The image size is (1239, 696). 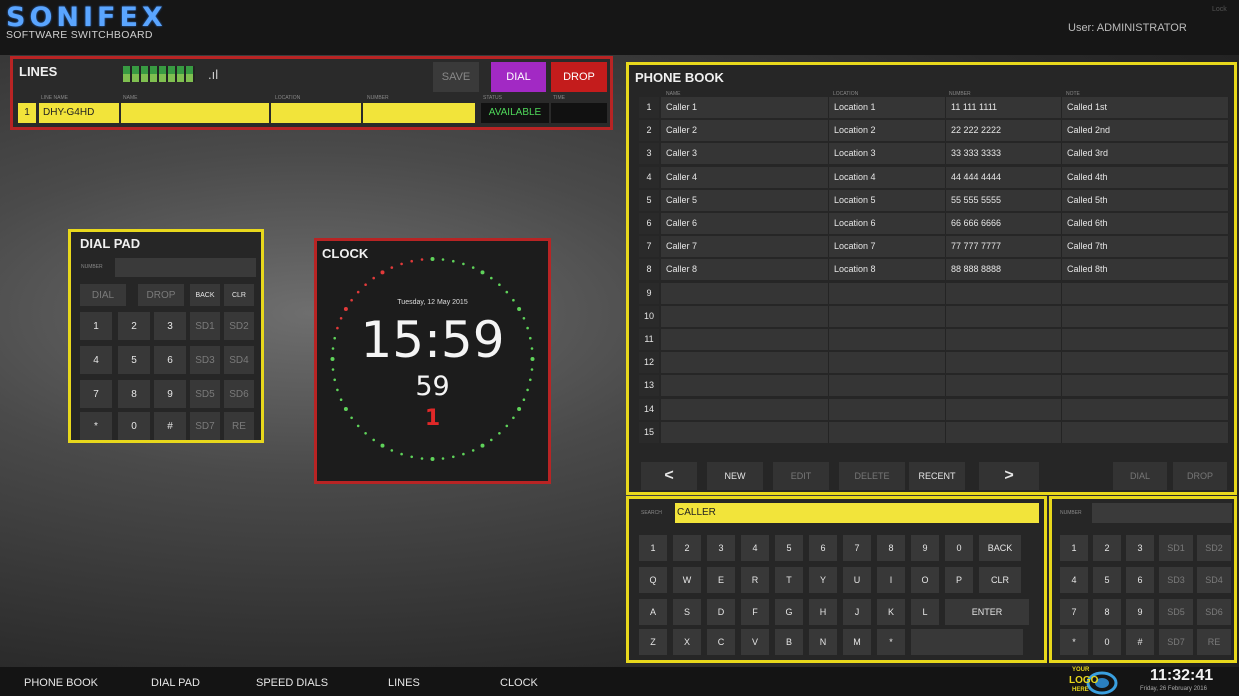 I want to click on key-l: L, so click(x=925, y=612).